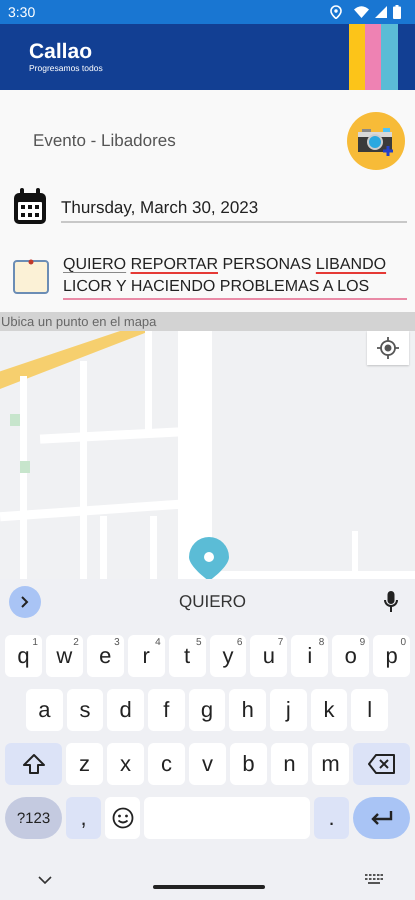  I want to click on shift-icon, so click(34, 764).